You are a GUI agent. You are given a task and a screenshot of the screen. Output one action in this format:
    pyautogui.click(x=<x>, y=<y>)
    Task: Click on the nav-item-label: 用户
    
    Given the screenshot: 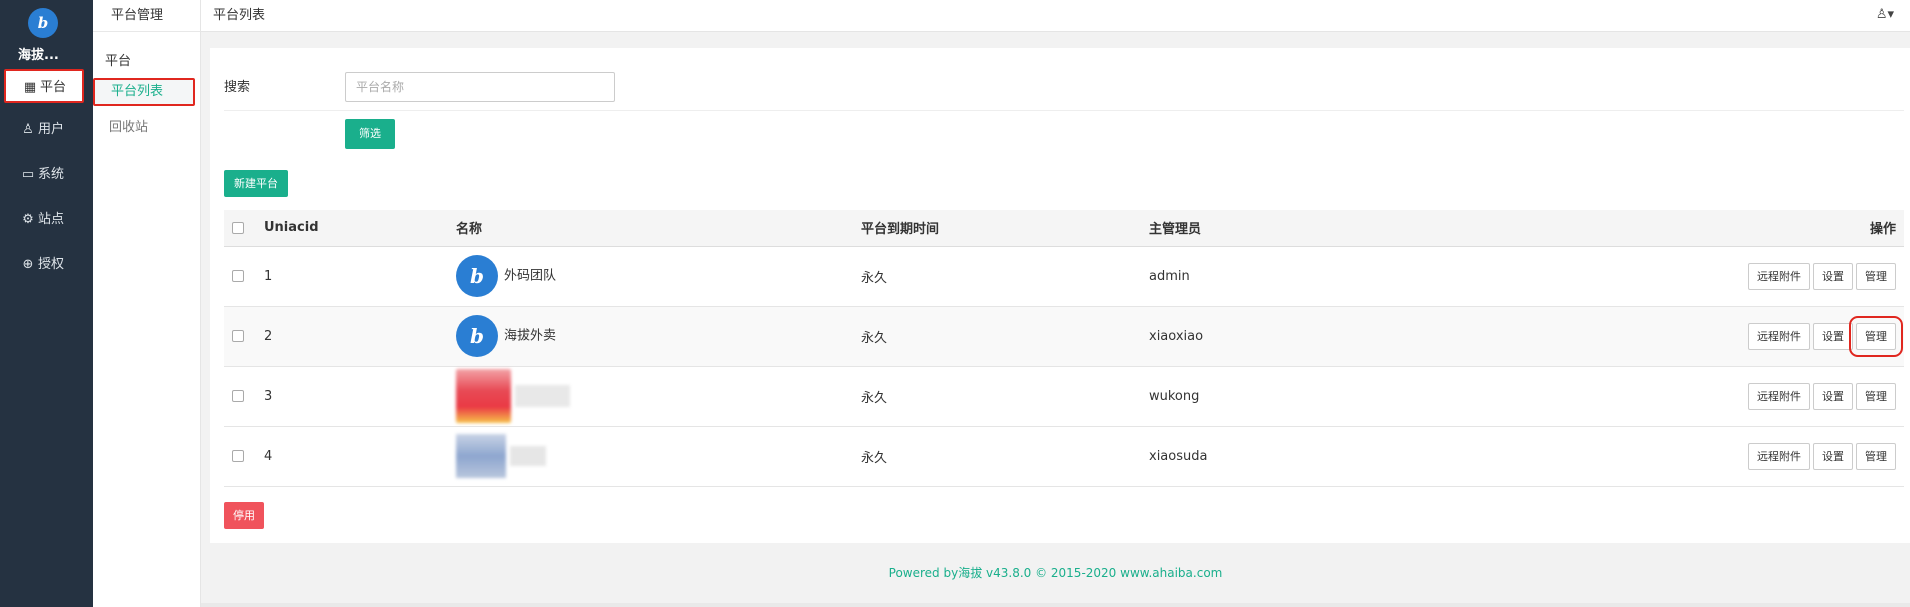 What is the action you would take?
    pyautogui.click(x=51, y=129)
    